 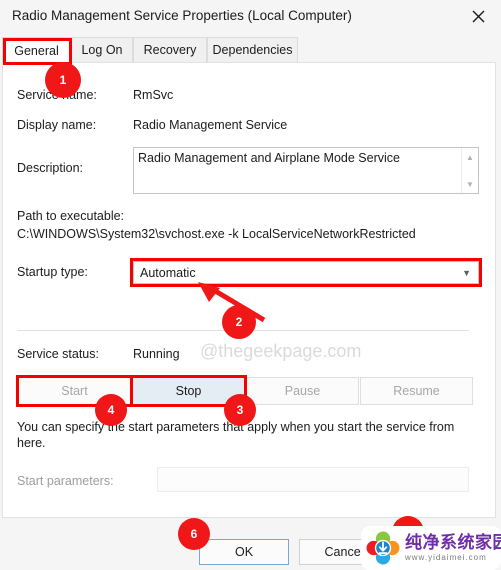 I want to click on section-divider-top, so click(x=243, y=330).